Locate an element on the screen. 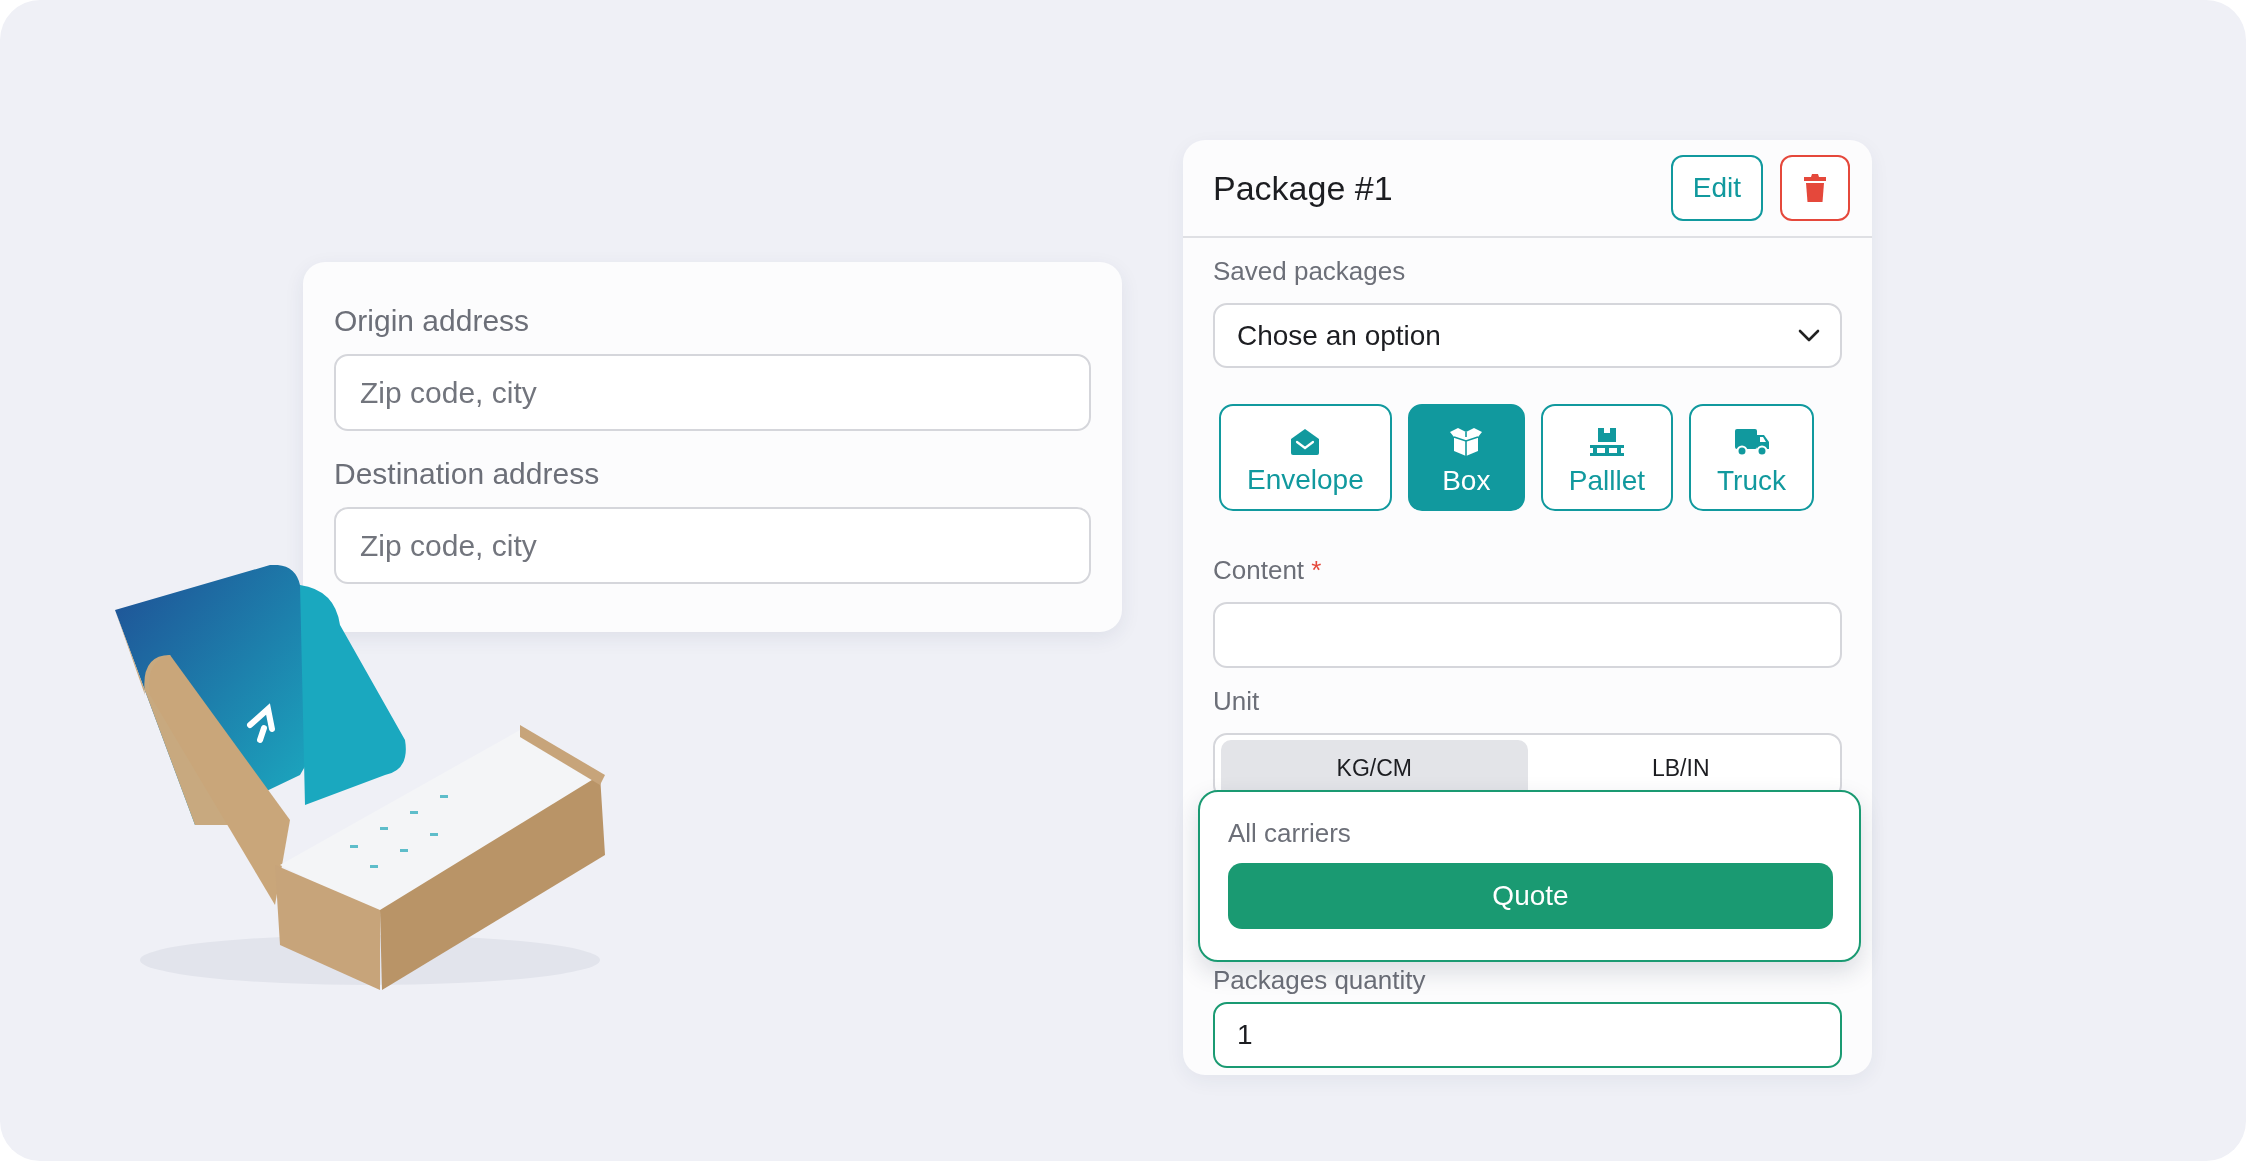  package-title: Package #1 is located at coordinates (1303, 188).